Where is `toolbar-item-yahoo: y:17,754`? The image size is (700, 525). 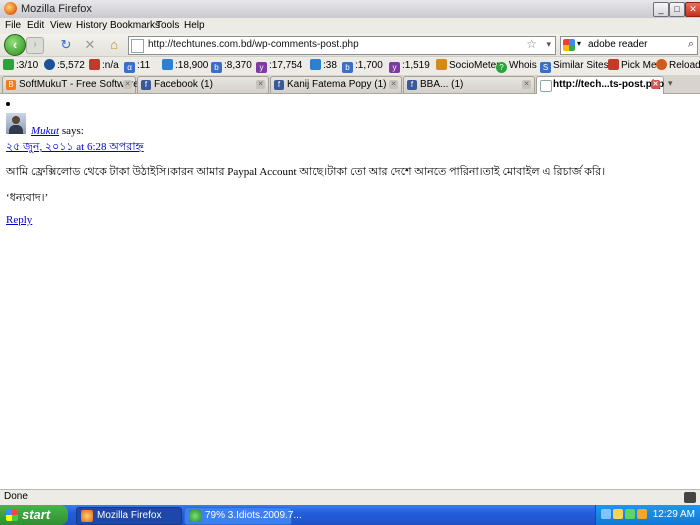
toolbar-item-yahoo: y:17,754 is located at coordinates (279, 66).